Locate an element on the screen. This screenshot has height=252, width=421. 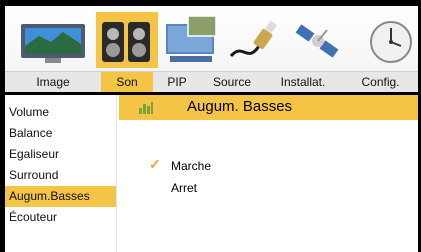
tab-son: Son is located at coordinates (127, 82).